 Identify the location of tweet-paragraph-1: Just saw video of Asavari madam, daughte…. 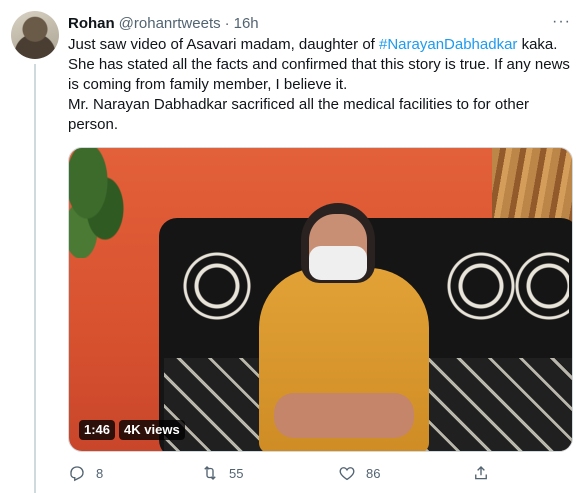
(320, 65).